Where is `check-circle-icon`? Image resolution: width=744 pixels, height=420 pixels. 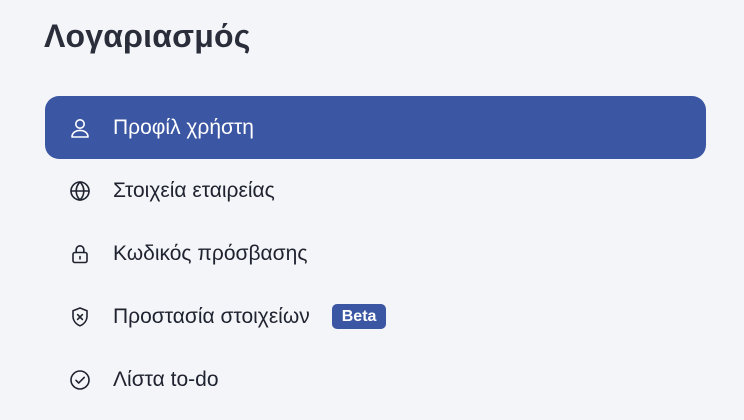
check-circle-icon is located at coordinates (80, 380).